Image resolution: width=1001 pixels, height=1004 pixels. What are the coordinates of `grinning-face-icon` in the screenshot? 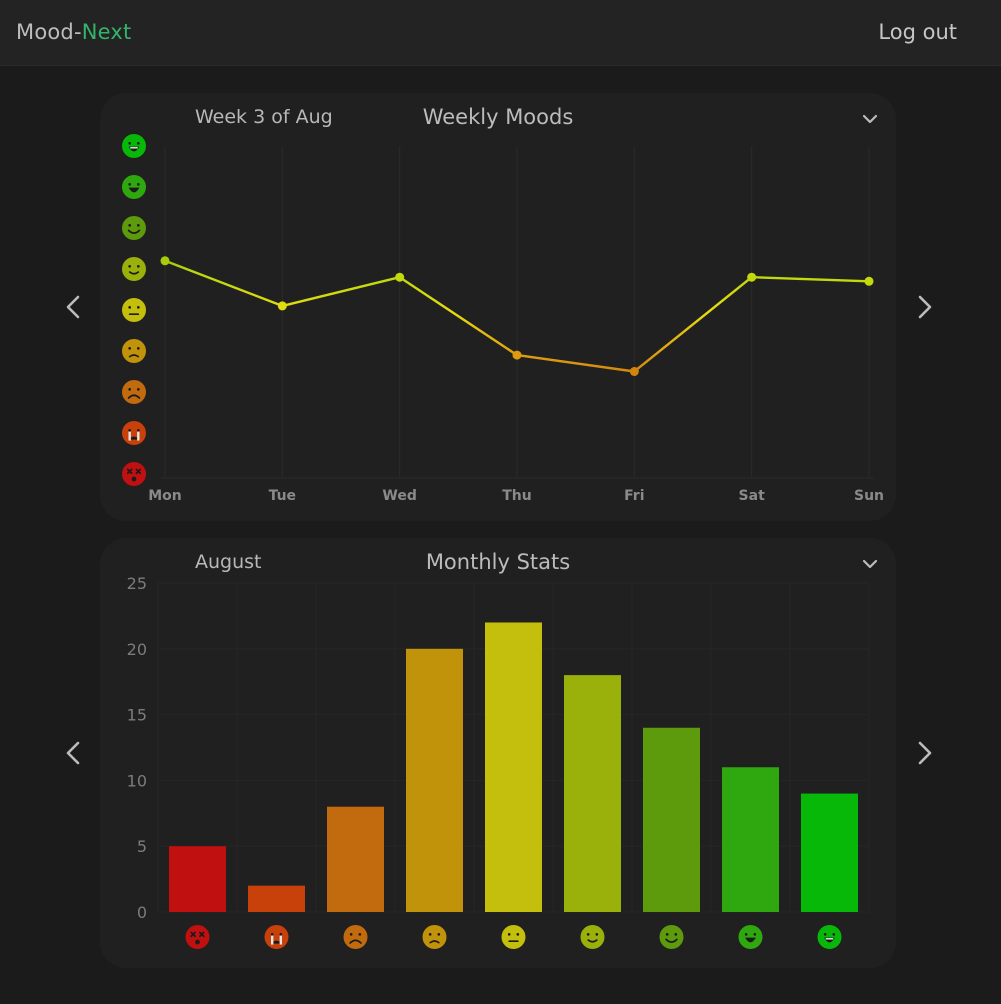 It's located at (750, 937).